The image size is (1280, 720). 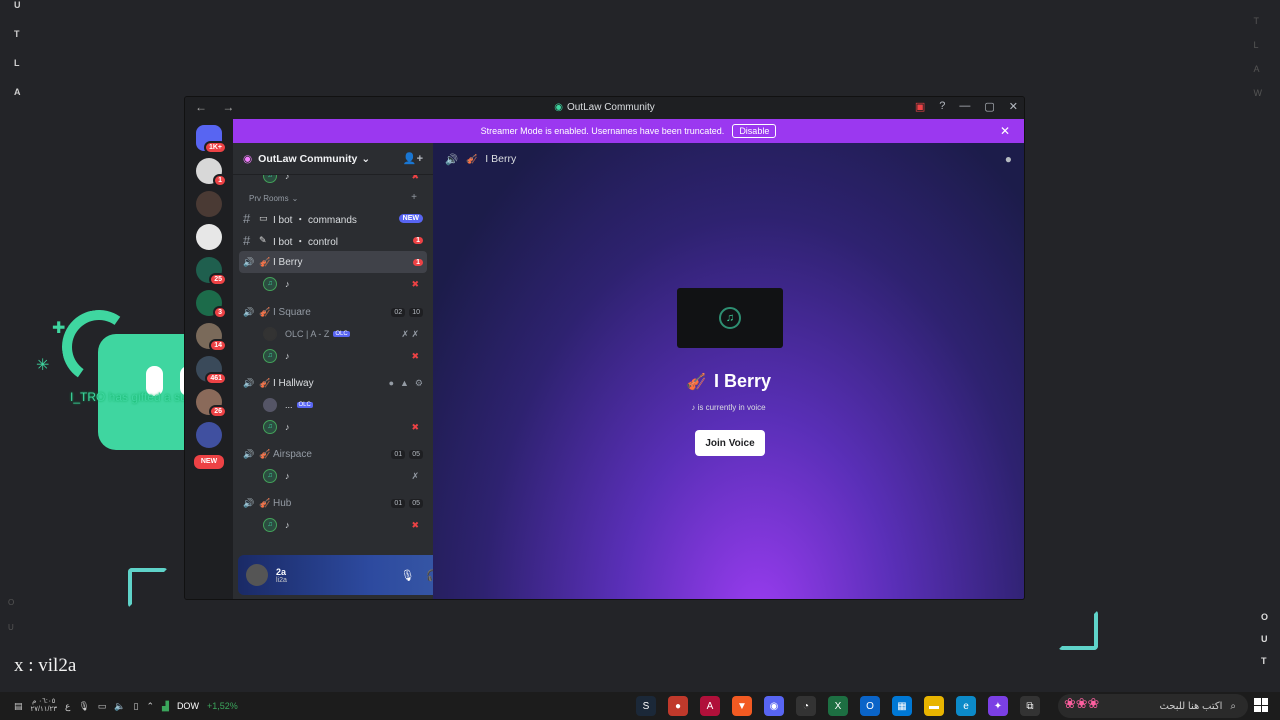 What do you see at coordinates (333, 240) in the screenshot?
I see `channel-bot-control: # ✎ I bot ・ control 1` at bounding box center [333, 240].